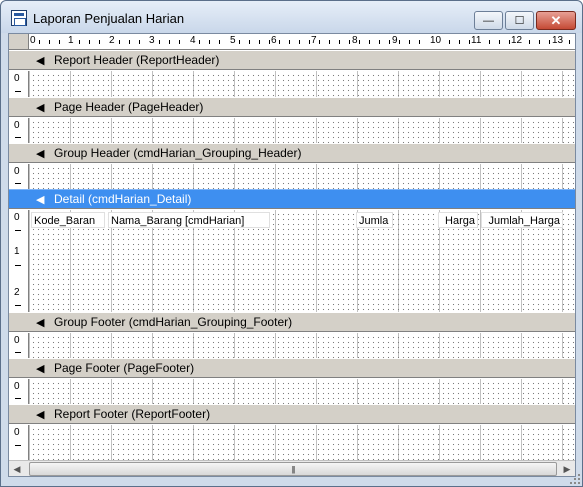 This screenshot has height=487, width=583. I want to click on field-harga: Harga, so click(458, 220).